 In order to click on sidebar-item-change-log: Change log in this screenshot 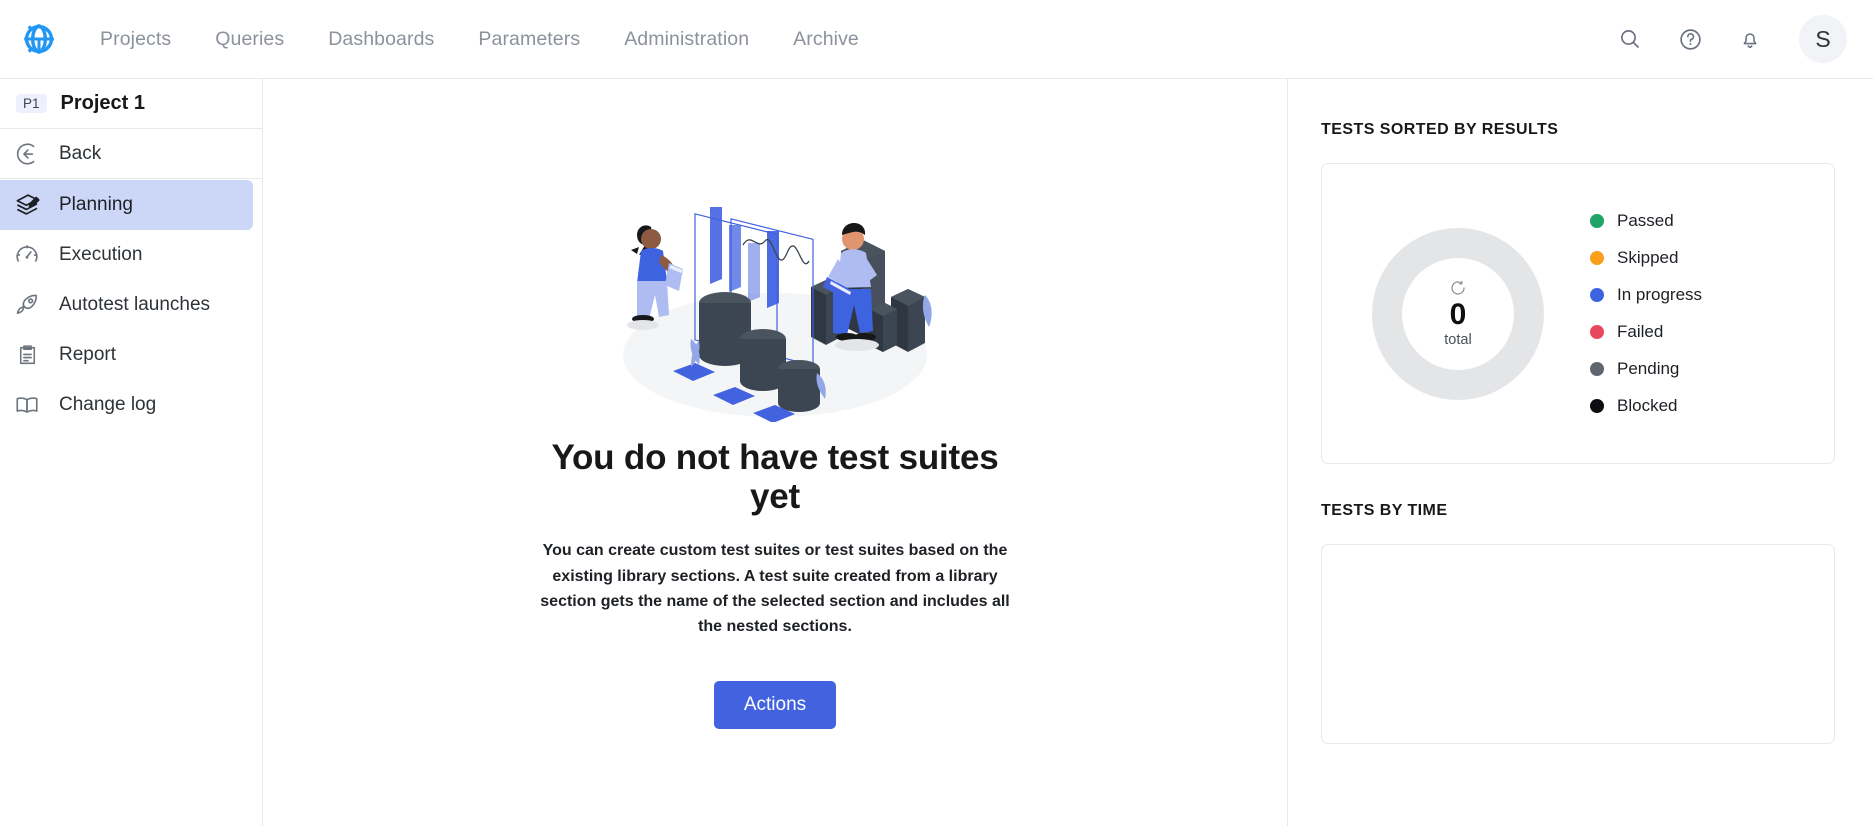, I will do `click(131, 405)`.